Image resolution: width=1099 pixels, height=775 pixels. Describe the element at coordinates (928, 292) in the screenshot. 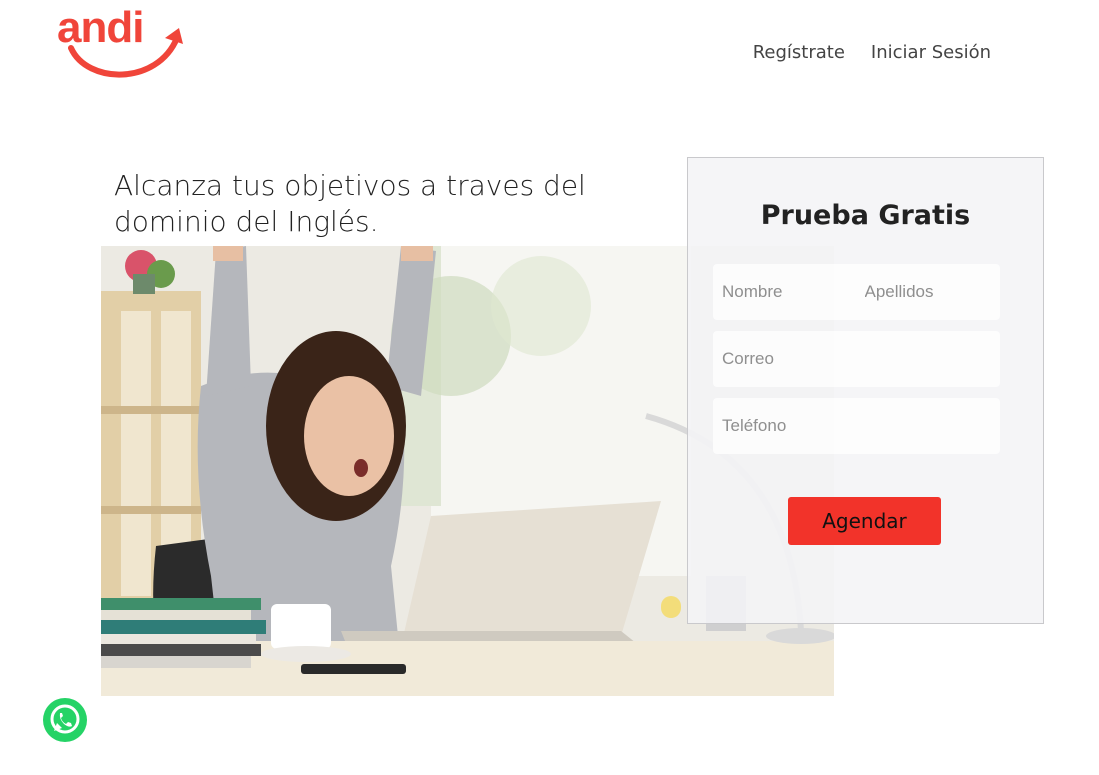

I see `last-name-input` at that location.